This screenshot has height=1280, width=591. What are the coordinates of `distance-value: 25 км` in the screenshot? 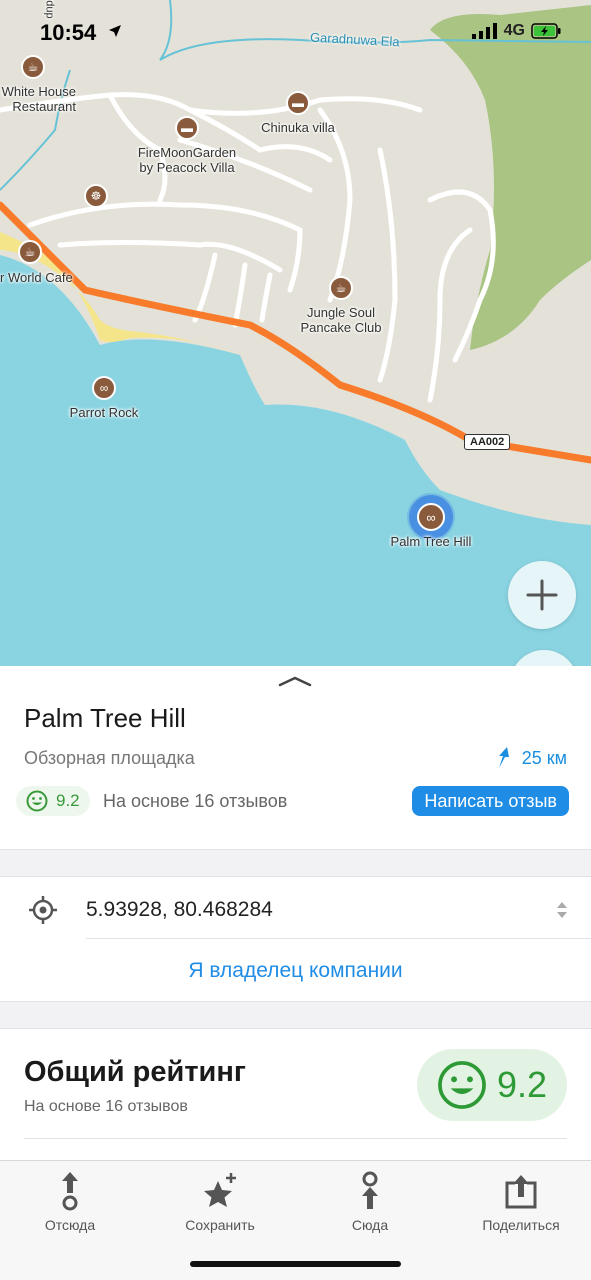 It's located at (544, 757).